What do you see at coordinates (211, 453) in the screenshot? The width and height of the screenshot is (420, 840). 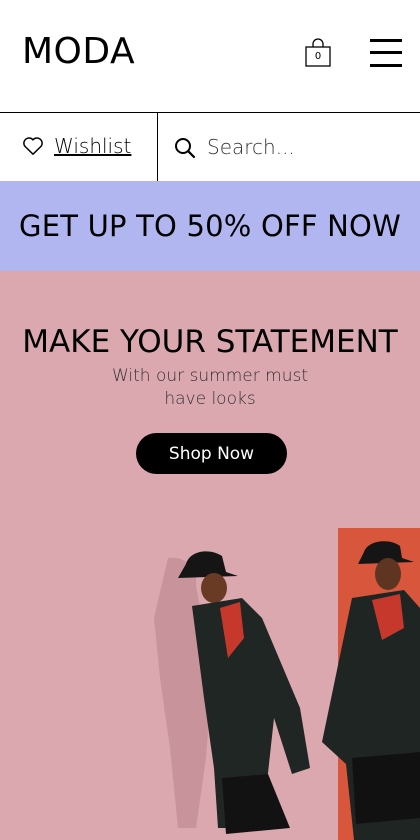 I see `shop-now-button: Shop Now` at bounding box center [211, 453].